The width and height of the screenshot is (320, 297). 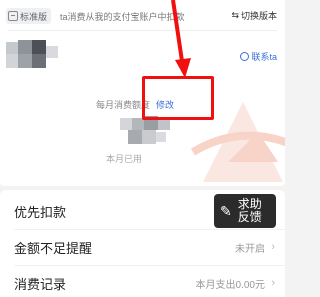 What do you see at coordinates (142, 281) in the screenshot?
I see `list-item-spending-records: 消费记录 本月支出0.00元 ›` at bounding box center [142, 281].